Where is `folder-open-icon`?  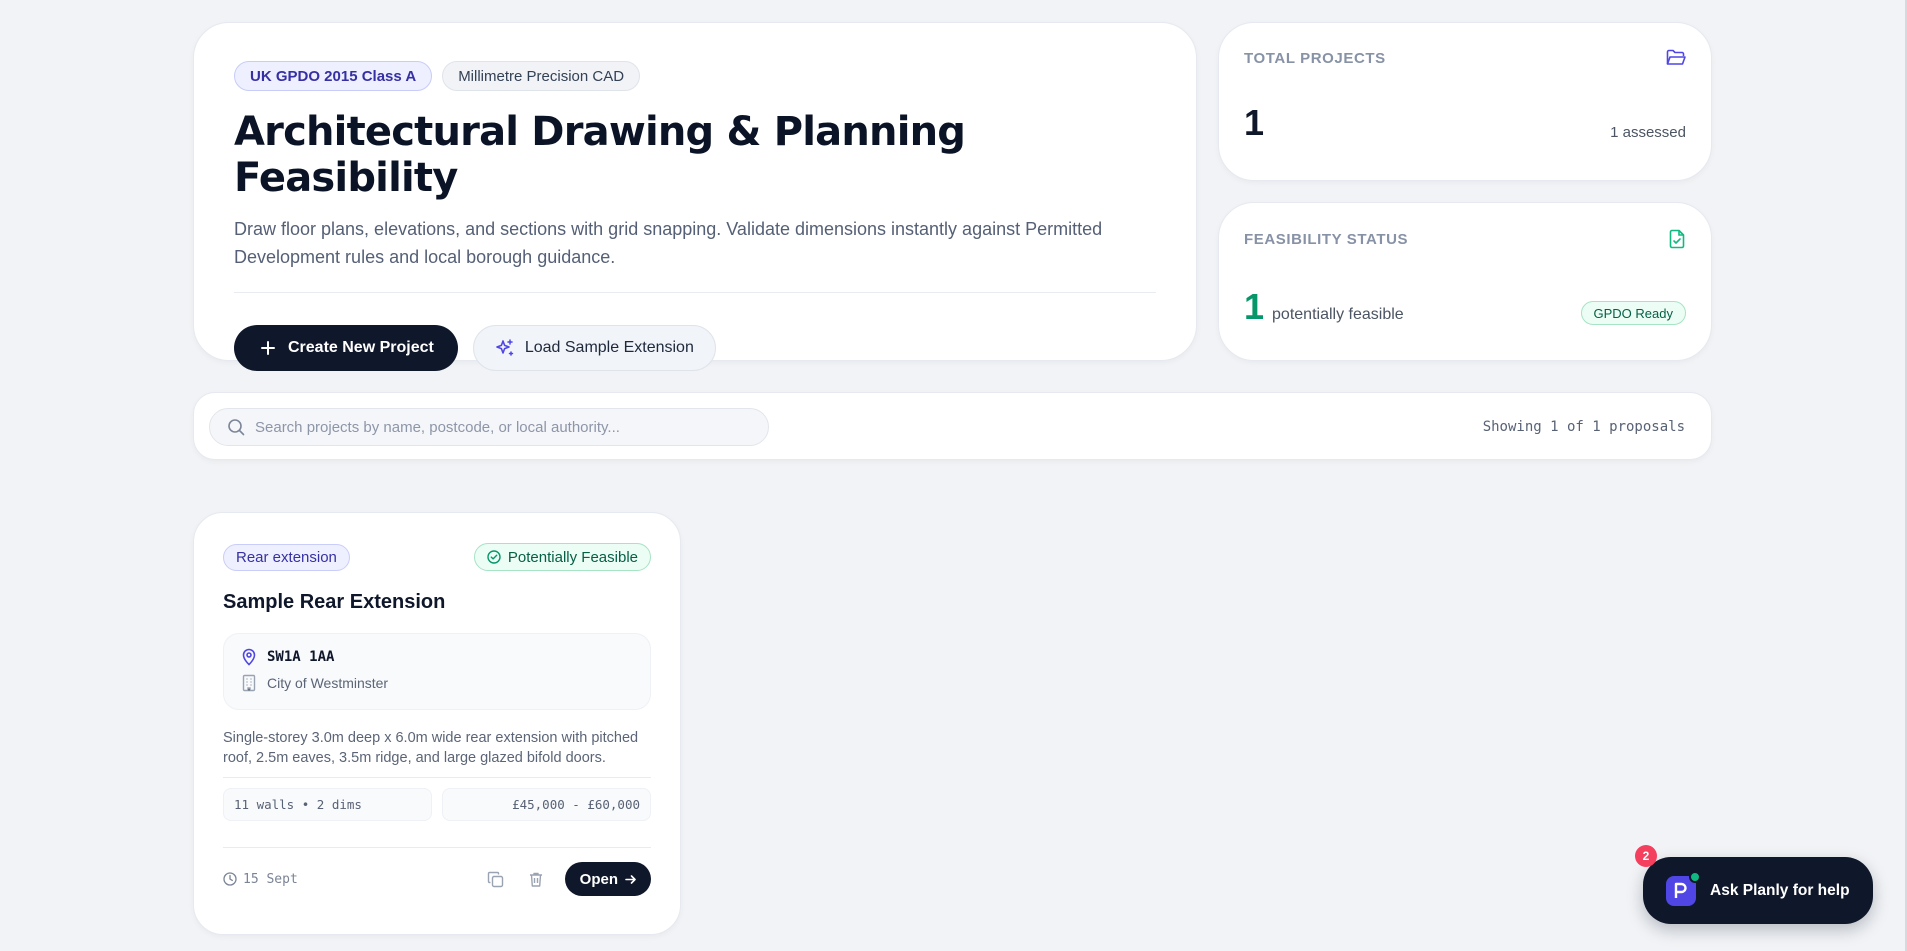
folder-open-icon is located at coordinates (1676, 57).